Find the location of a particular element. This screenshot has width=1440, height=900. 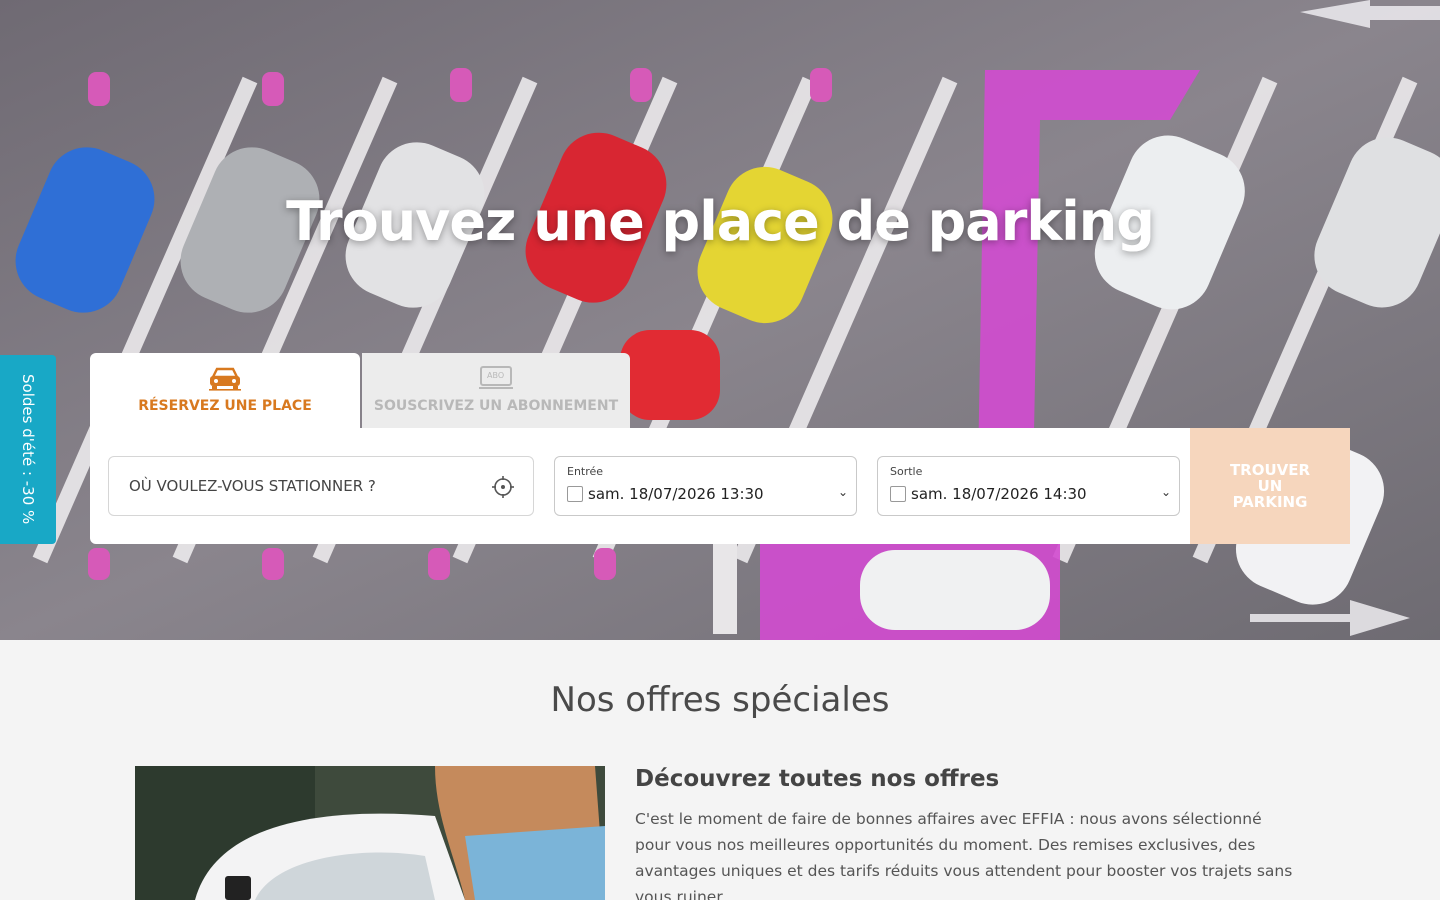

locate-icon is located at coordinates (503, 489).